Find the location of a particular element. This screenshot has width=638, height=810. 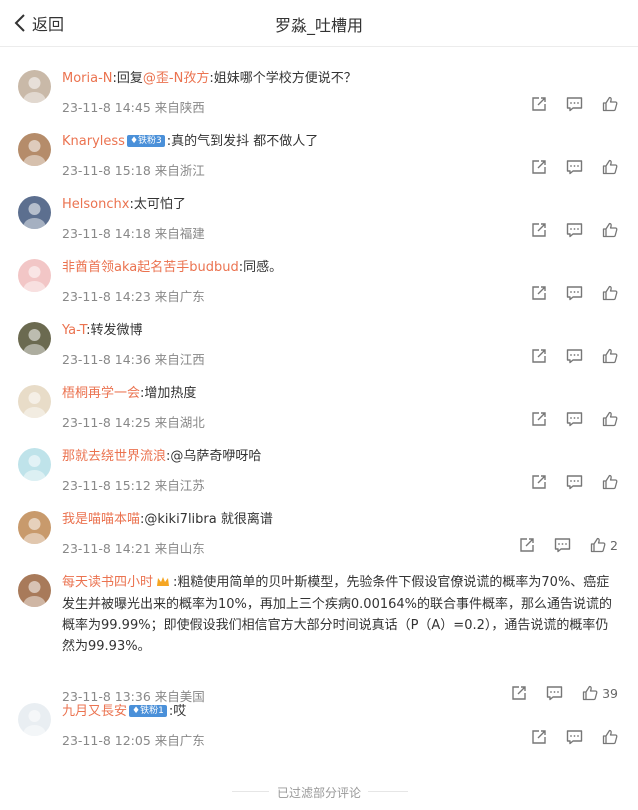

comment-time: 23-11-8 14:45 is located at coordinates (106, 107).